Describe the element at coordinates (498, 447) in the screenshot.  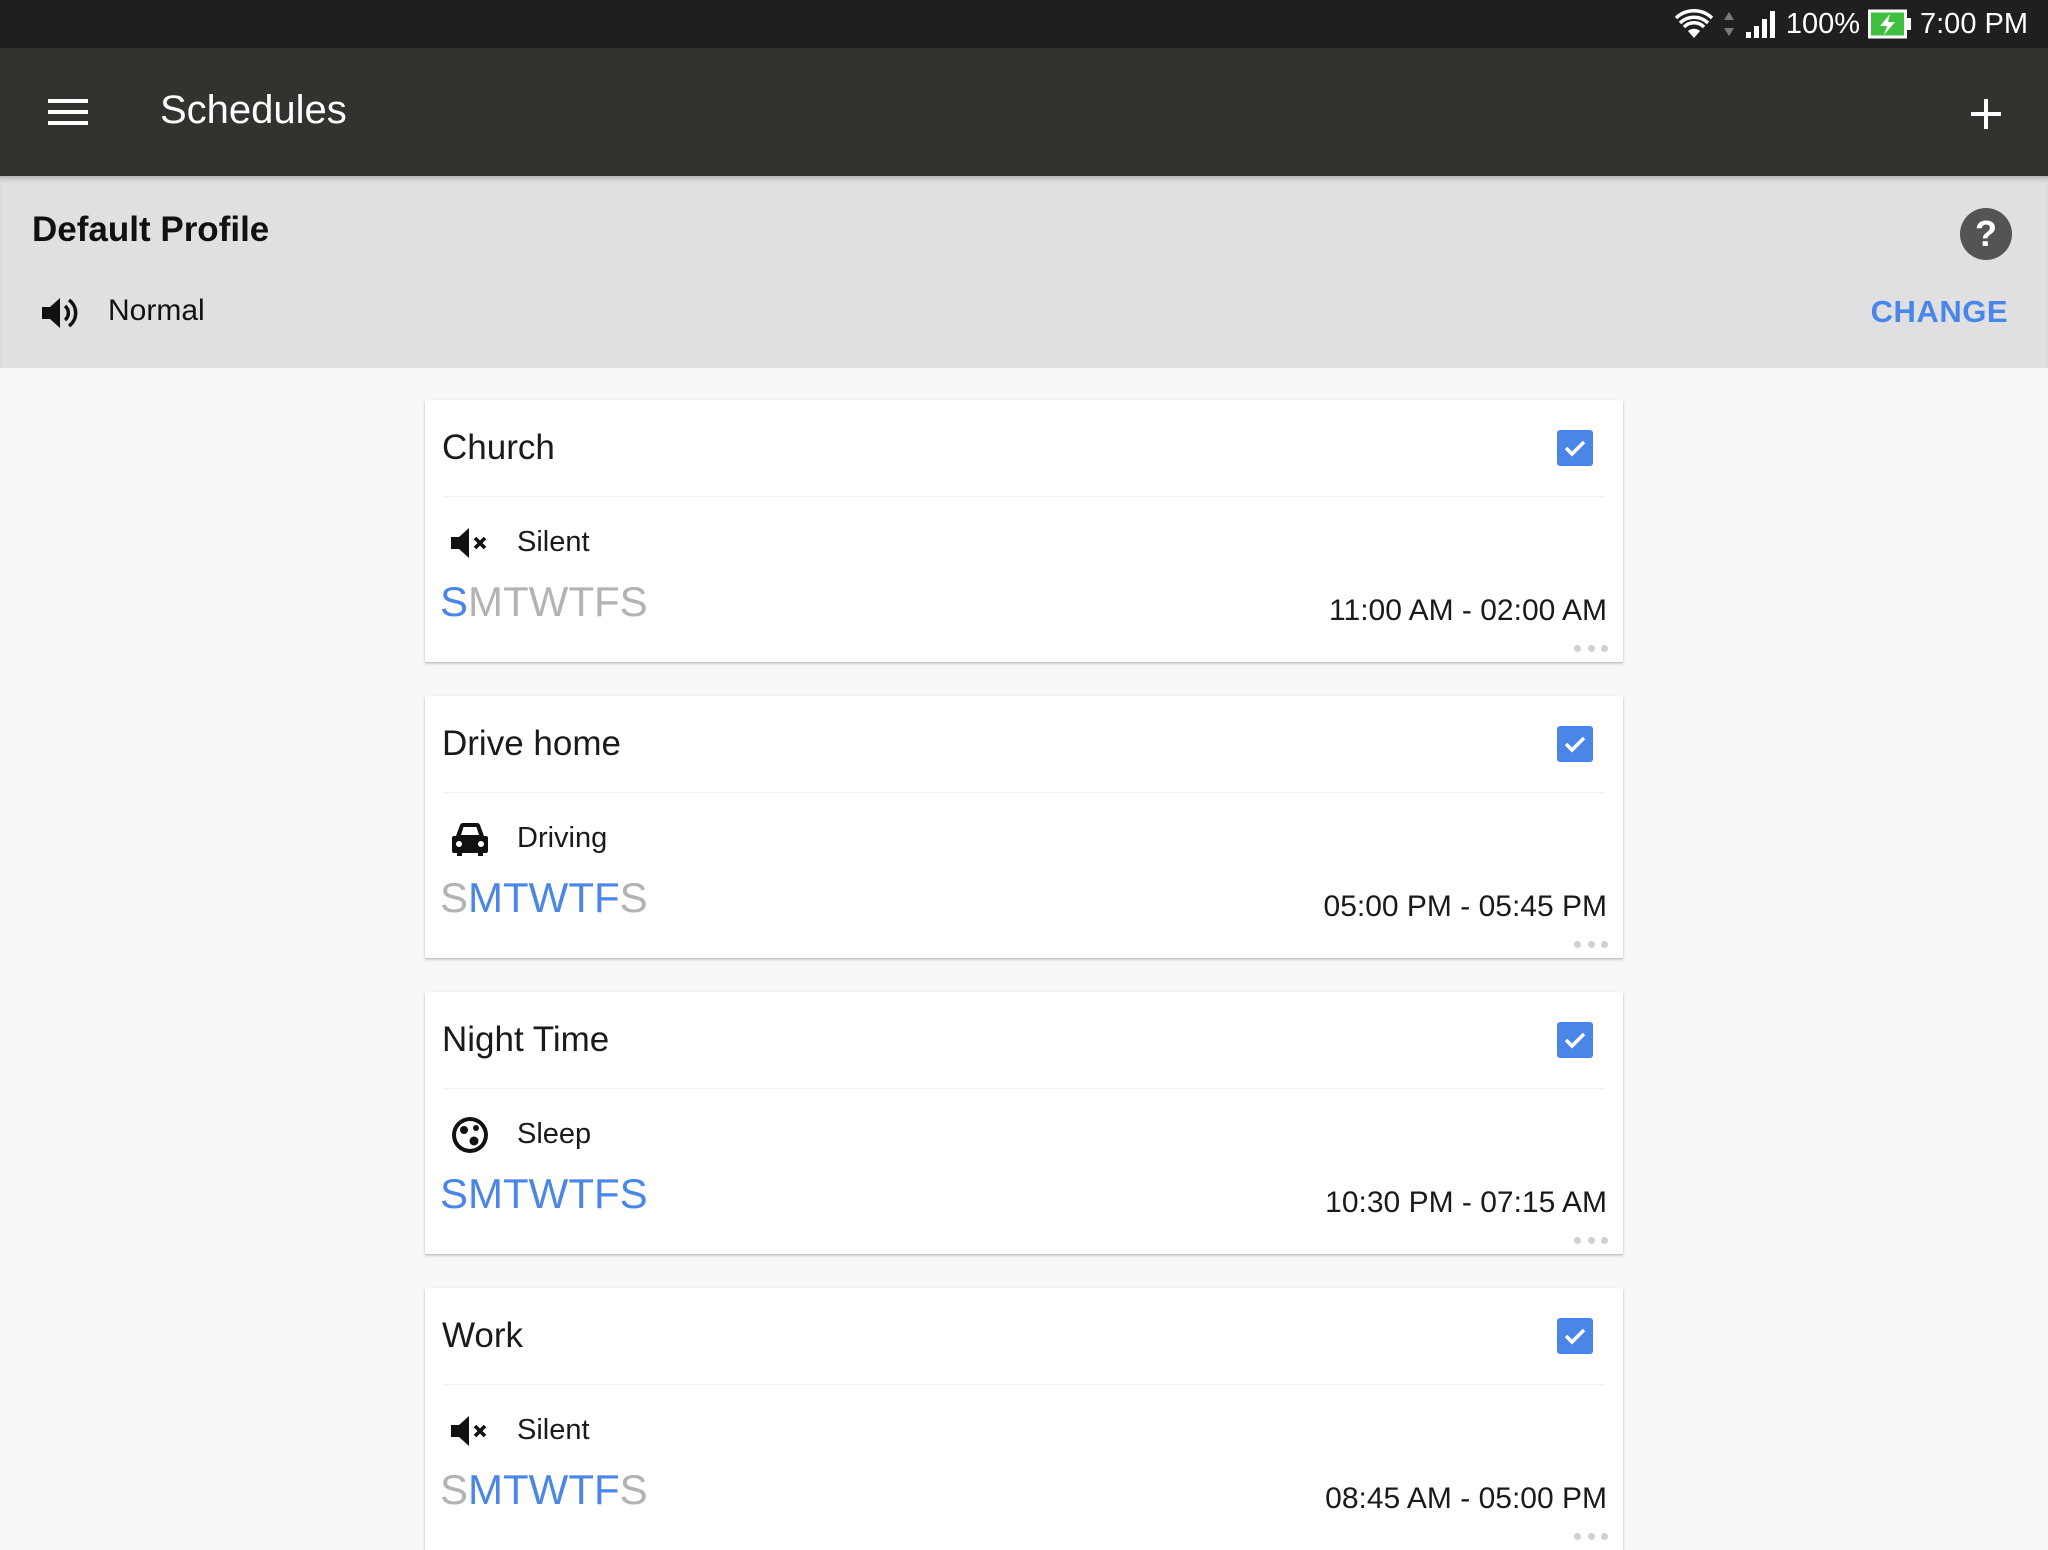
I see `schedule-title: Church` at that location.